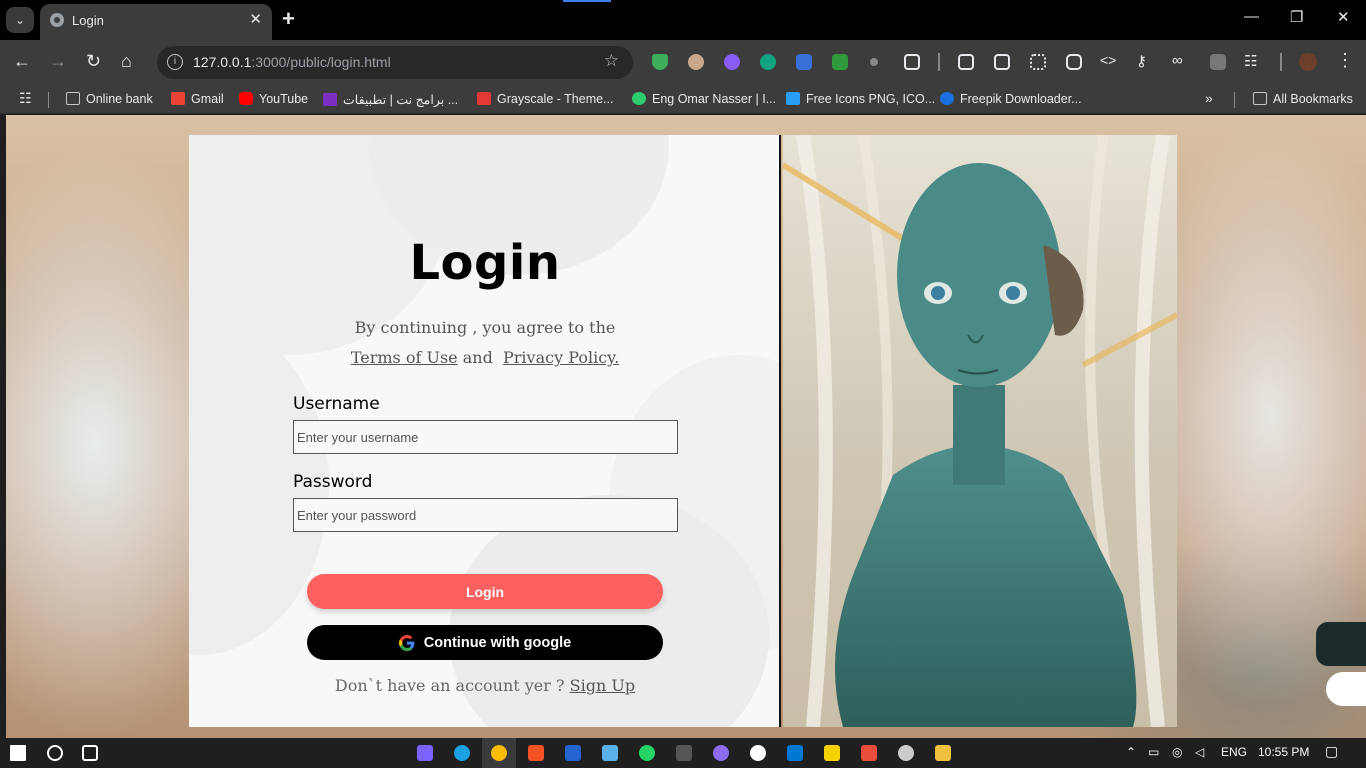 The image size is (1366, 768). Describe the element at coordinates (178, 98) in the screenshot. I see `gmail-icon` at that location.